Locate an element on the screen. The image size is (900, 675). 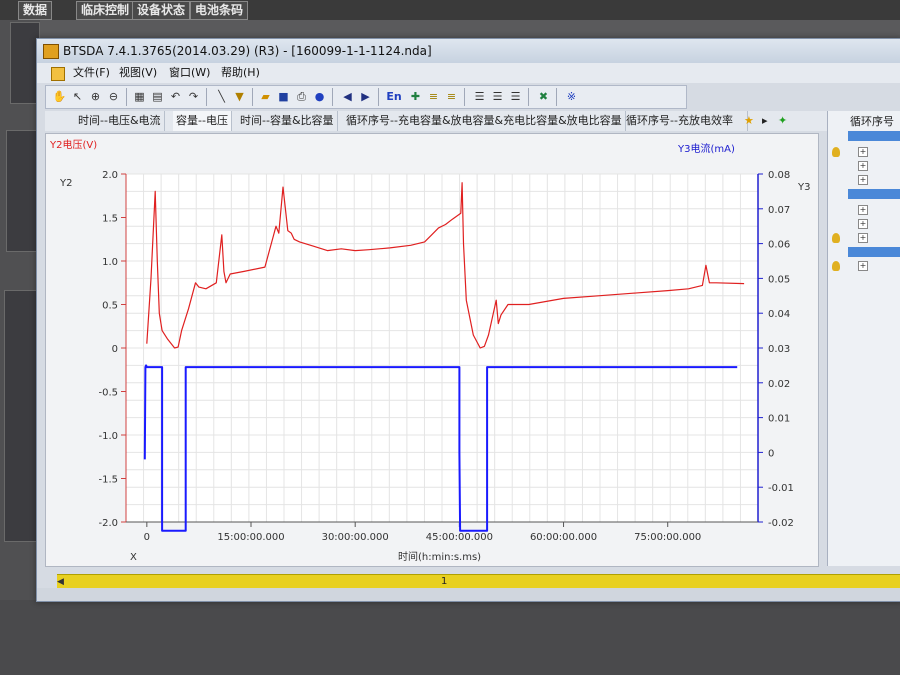
table-icon: ▦ is located at coordinates (139, 96).